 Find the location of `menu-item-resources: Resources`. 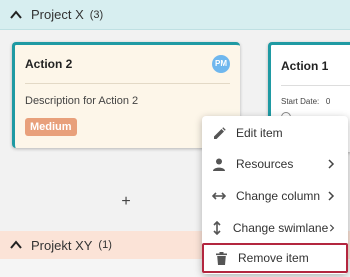

menu-item-resources: Resources is located at coordinates (275, 164).